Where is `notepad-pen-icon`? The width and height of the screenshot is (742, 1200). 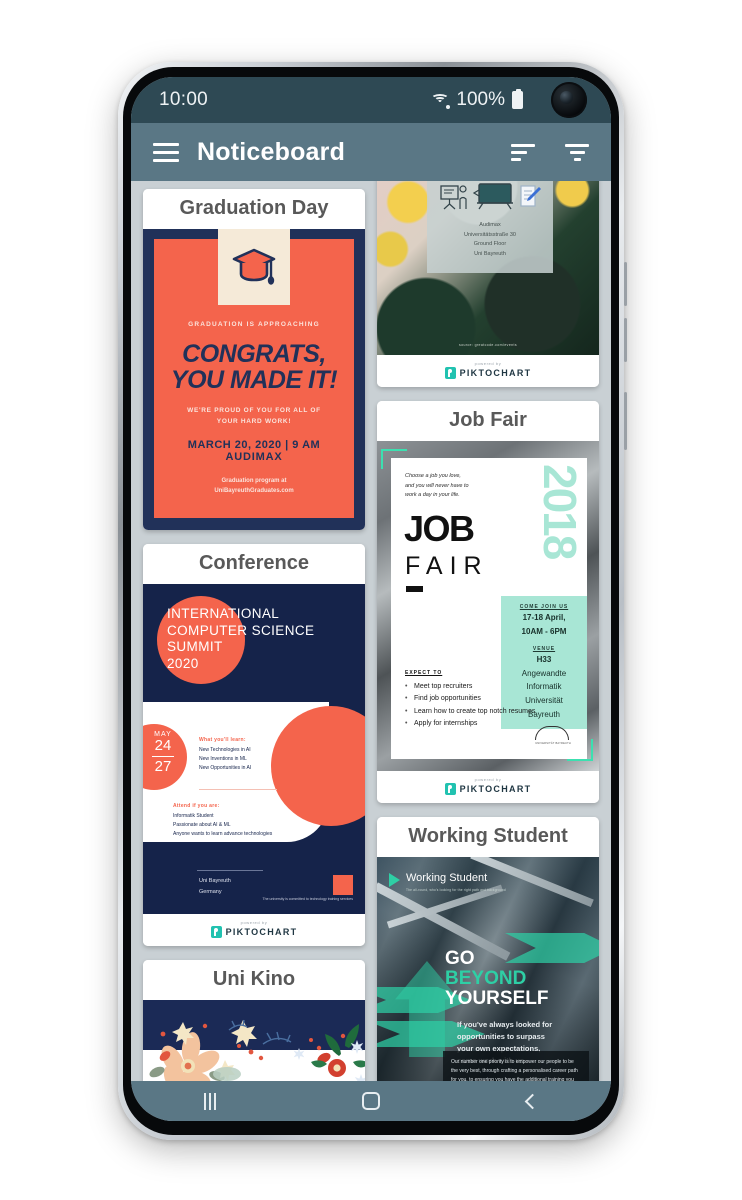
notepad-pen-icon is located at coordinates (530, 196).